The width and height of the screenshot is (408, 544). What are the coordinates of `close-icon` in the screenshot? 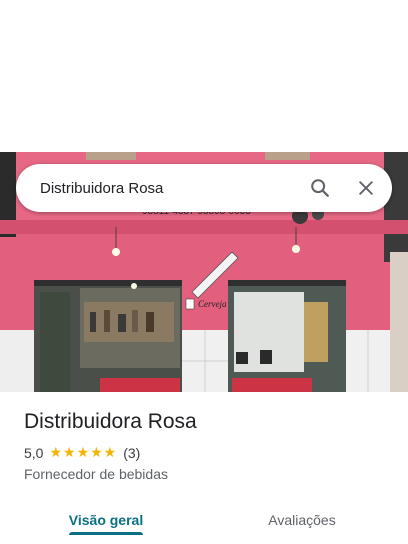 It's located at (366, 188).